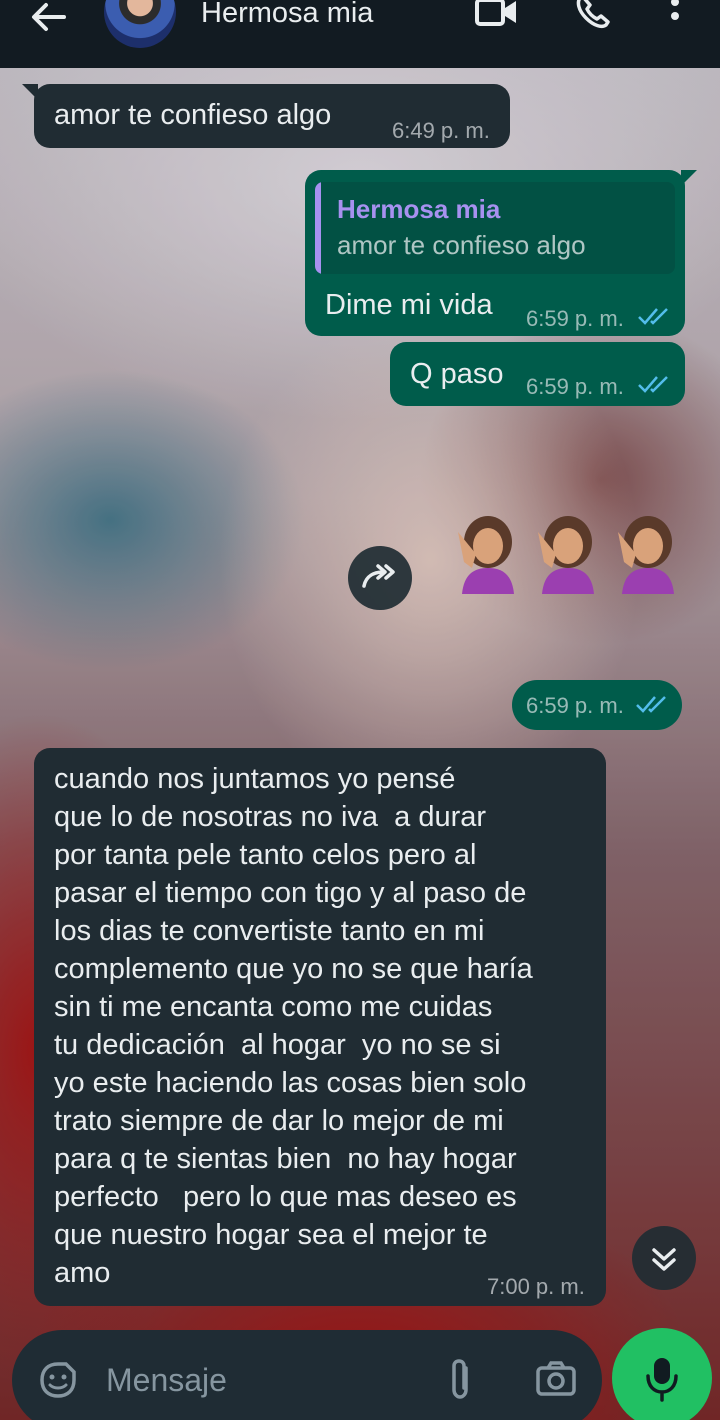 The image size is (720, 1420). I want to click on message-composer: Mensaje, so click(307, 1375).